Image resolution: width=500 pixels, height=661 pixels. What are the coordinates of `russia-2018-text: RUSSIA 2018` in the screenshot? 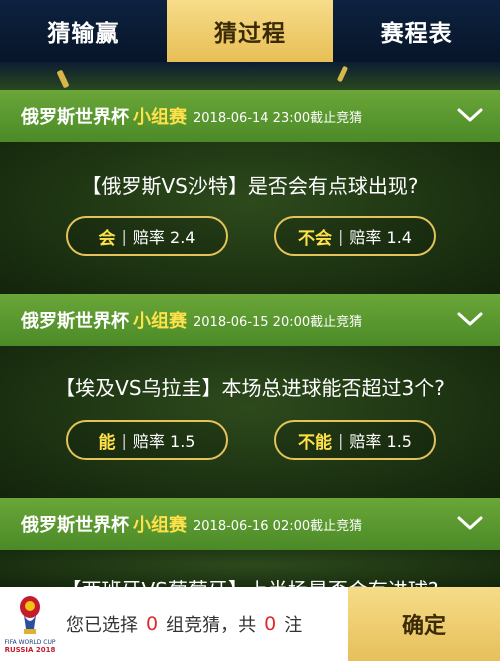 It's located at (30, 649).